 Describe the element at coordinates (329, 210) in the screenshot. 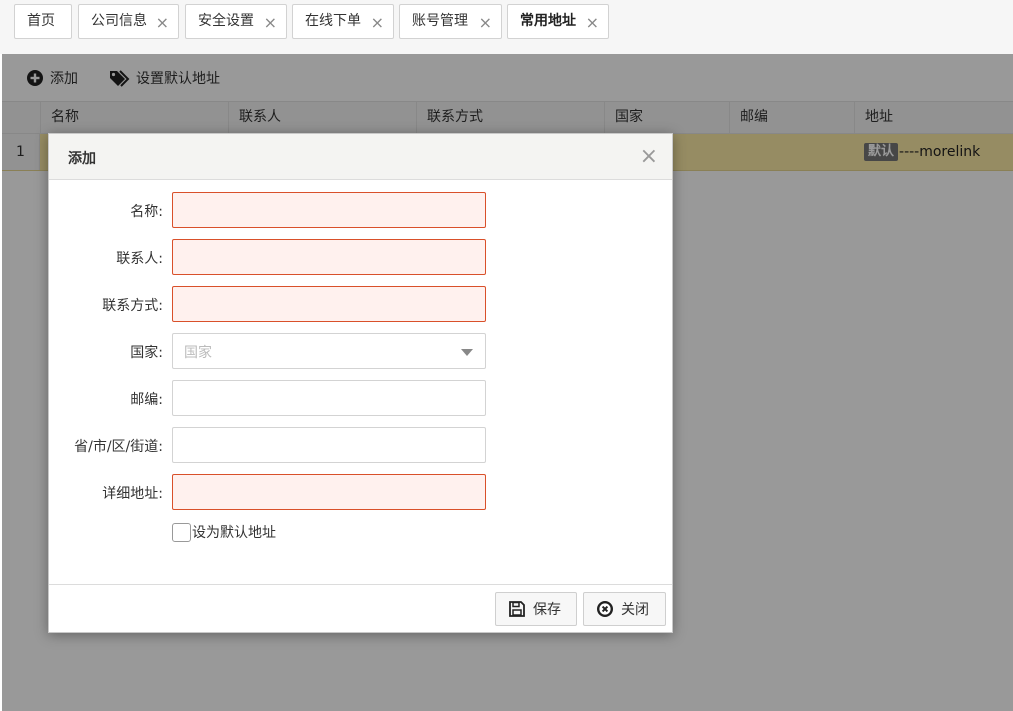

I see `name-field` at that location.